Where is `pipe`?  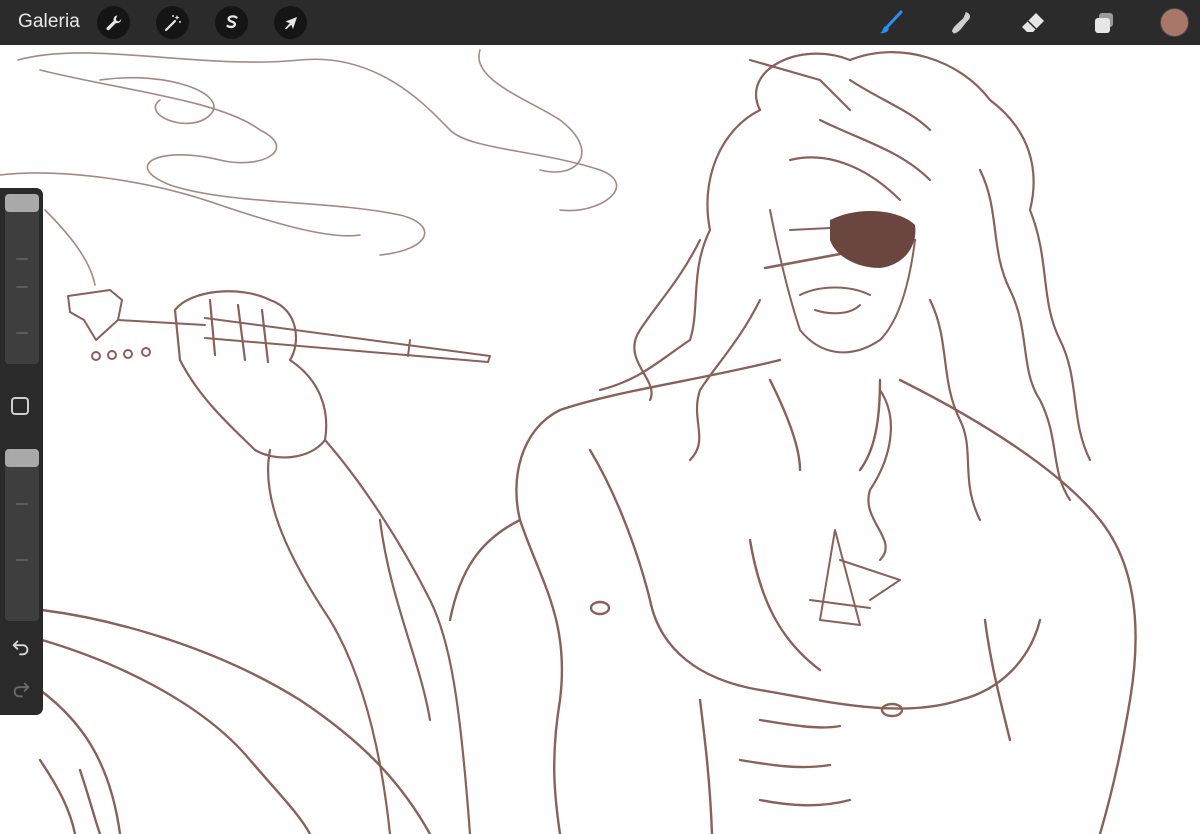
pipe is located at coordinates (279, 326).